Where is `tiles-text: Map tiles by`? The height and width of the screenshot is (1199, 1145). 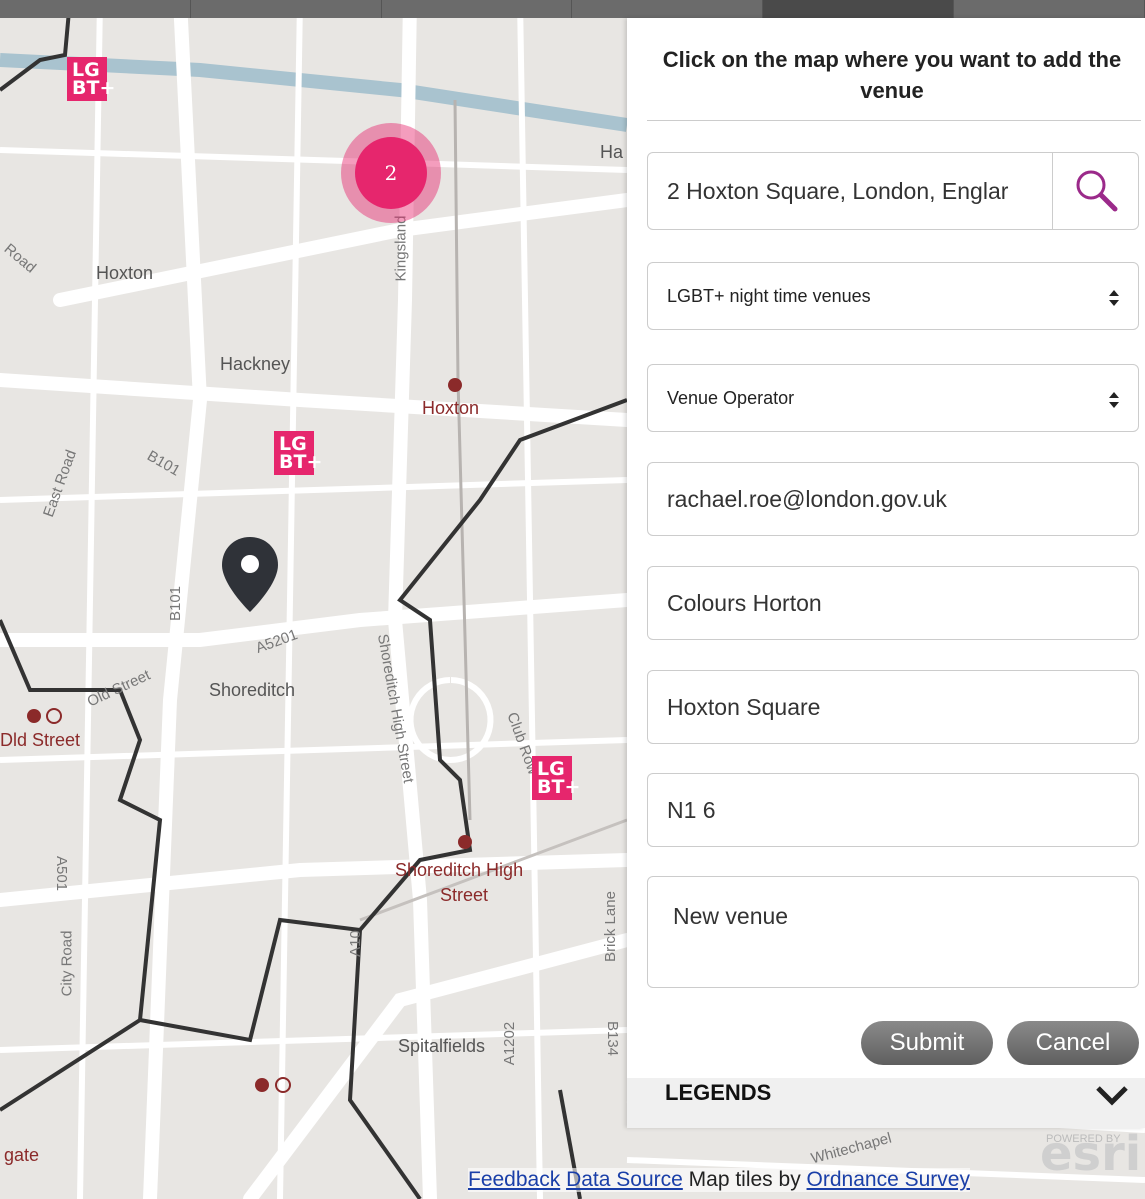 tiles-text: Map tiles by is located at coordinates (744, 1179).